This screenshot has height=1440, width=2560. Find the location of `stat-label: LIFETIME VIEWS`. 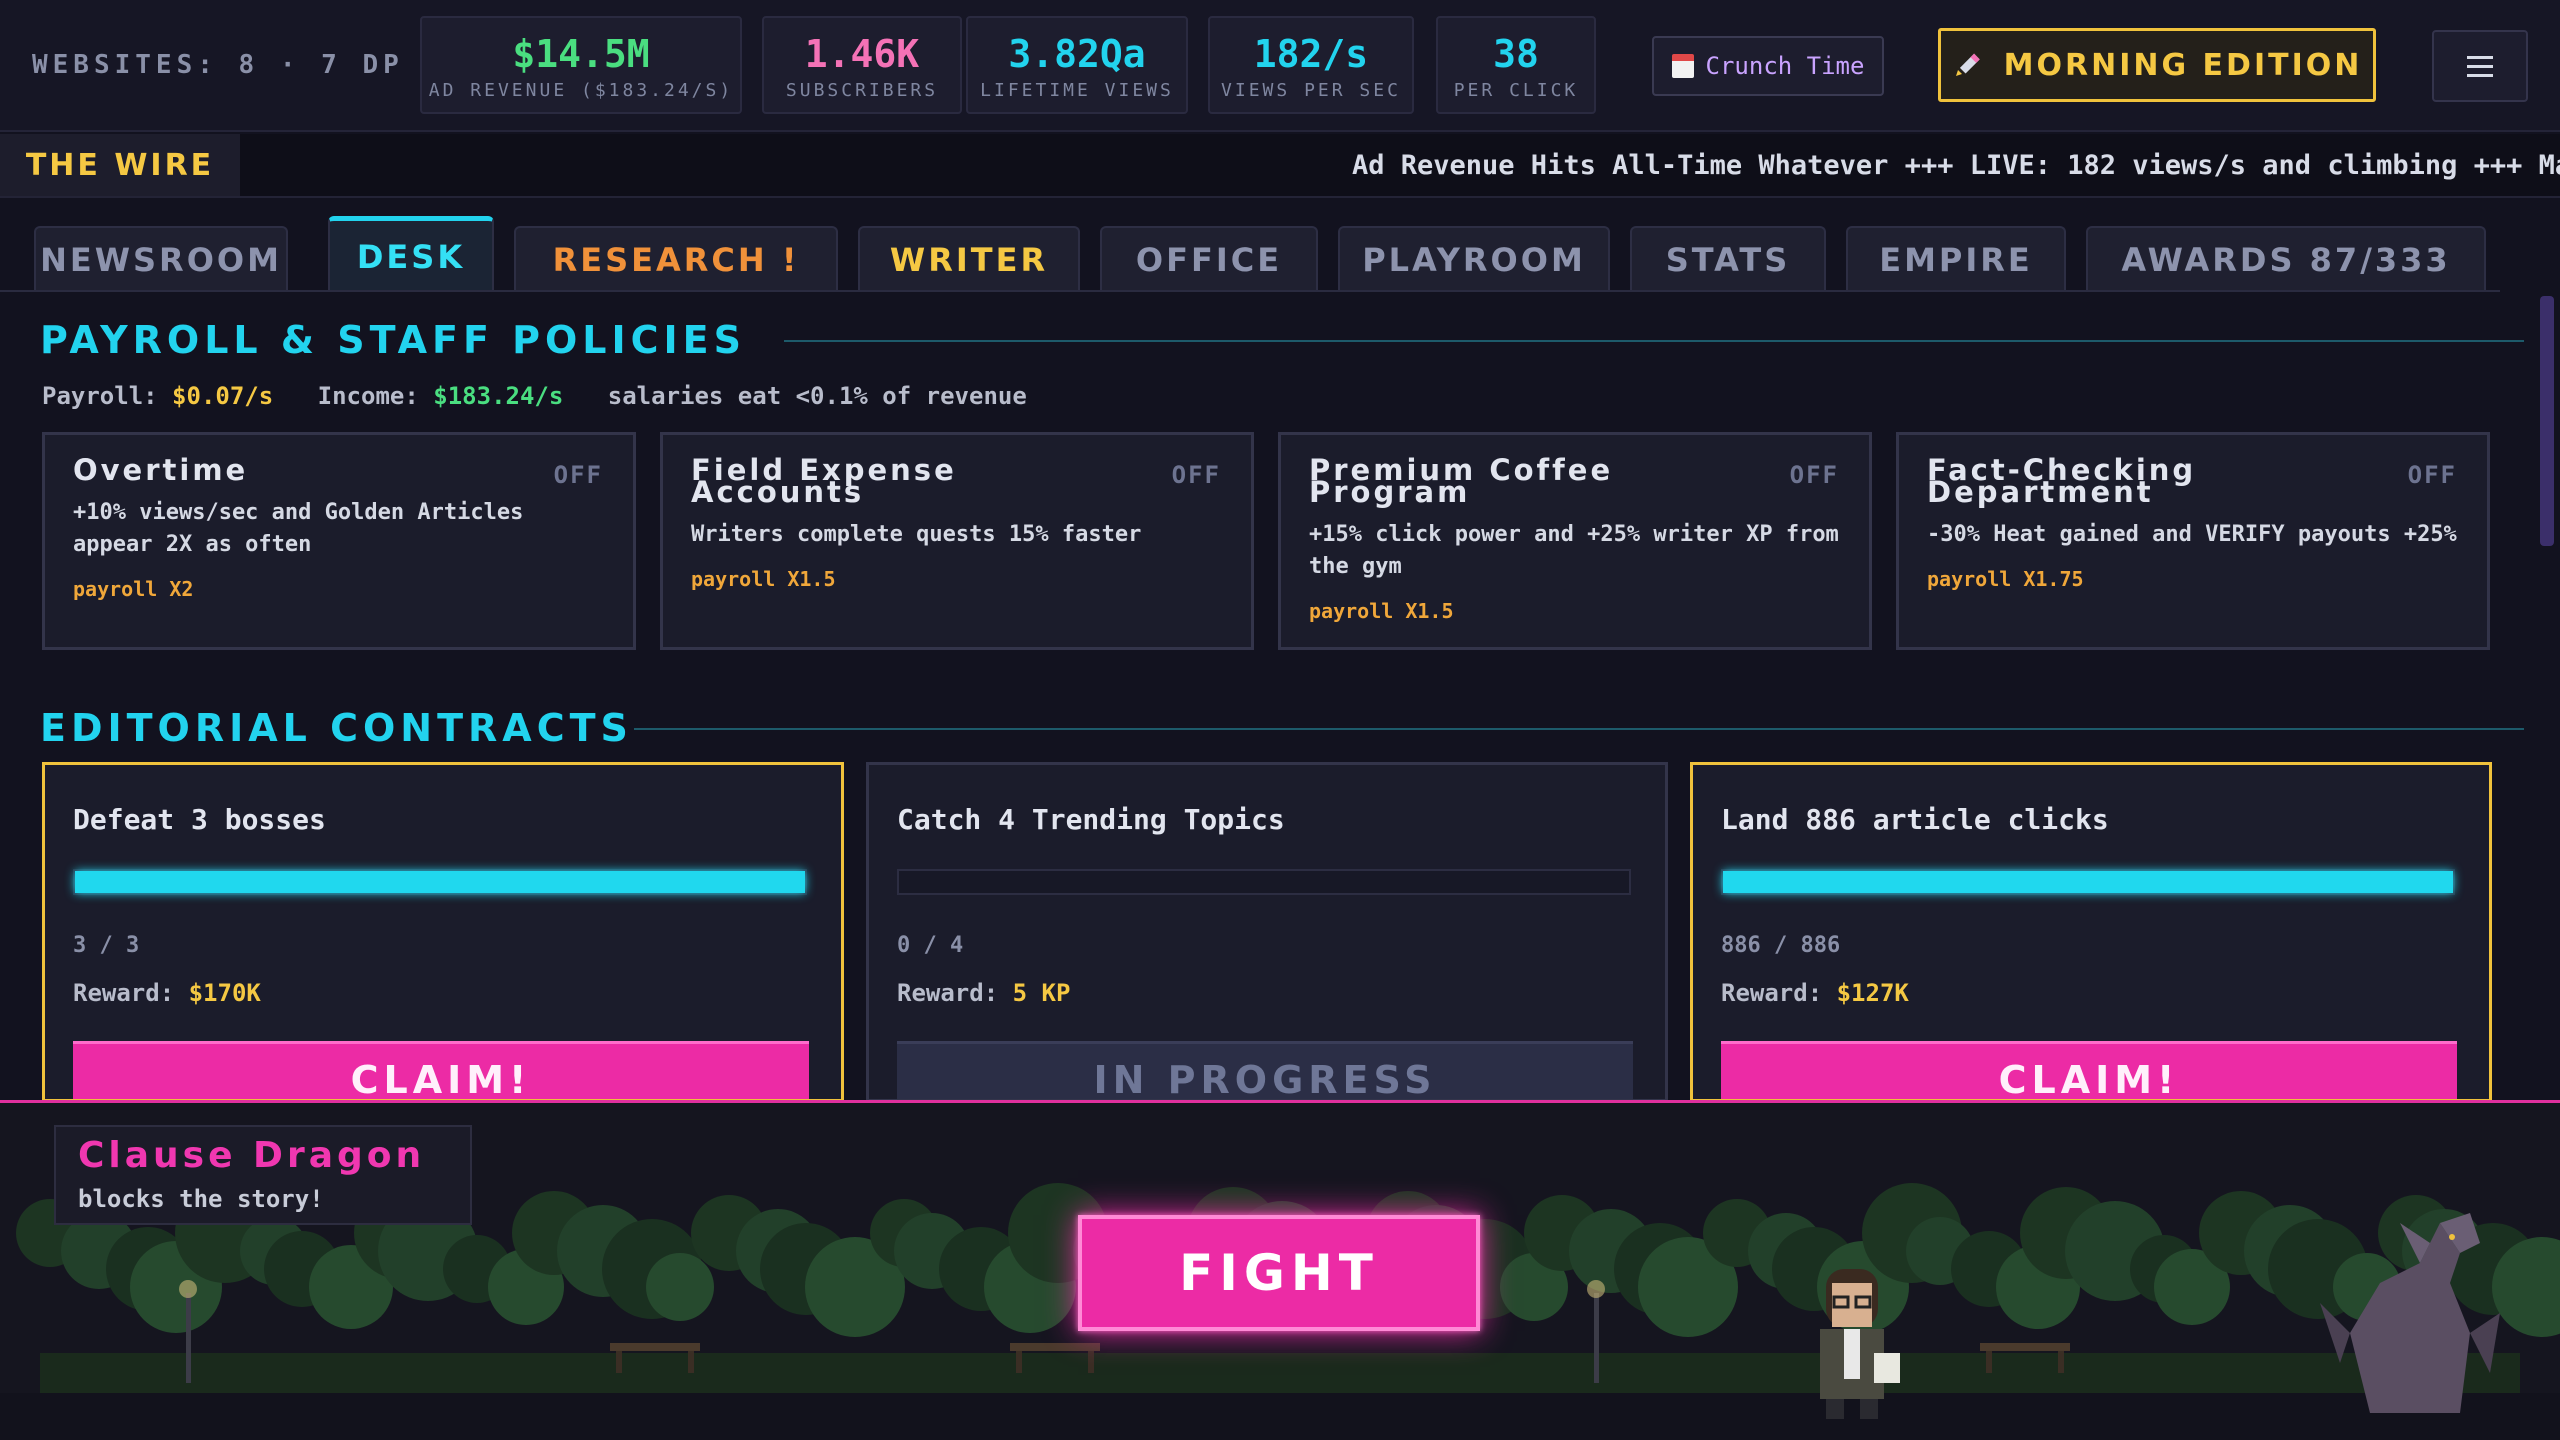

stat-label: LIFETIME VIEWS is located at coordinates (1077, 90).